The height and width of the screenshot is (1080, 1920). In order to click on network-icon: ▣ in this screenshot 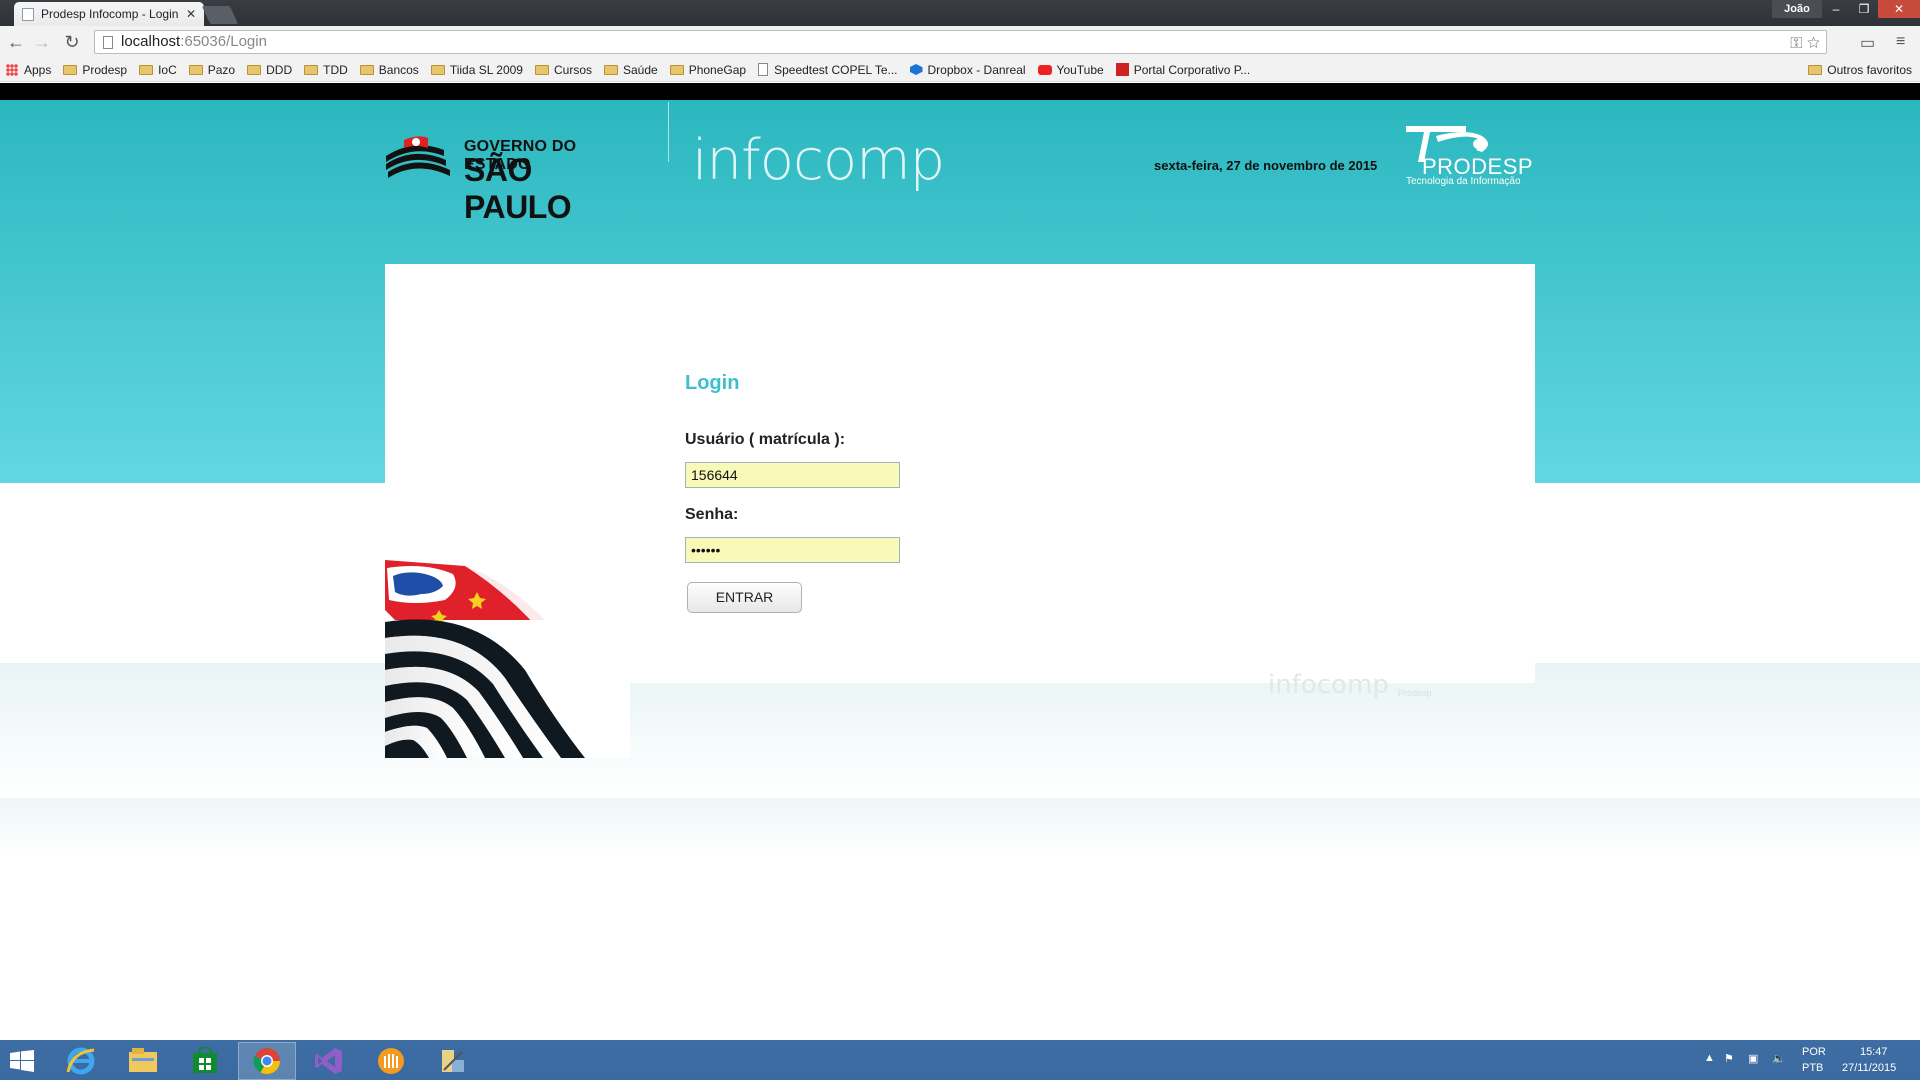, I will do `click(1753, 1058)`.